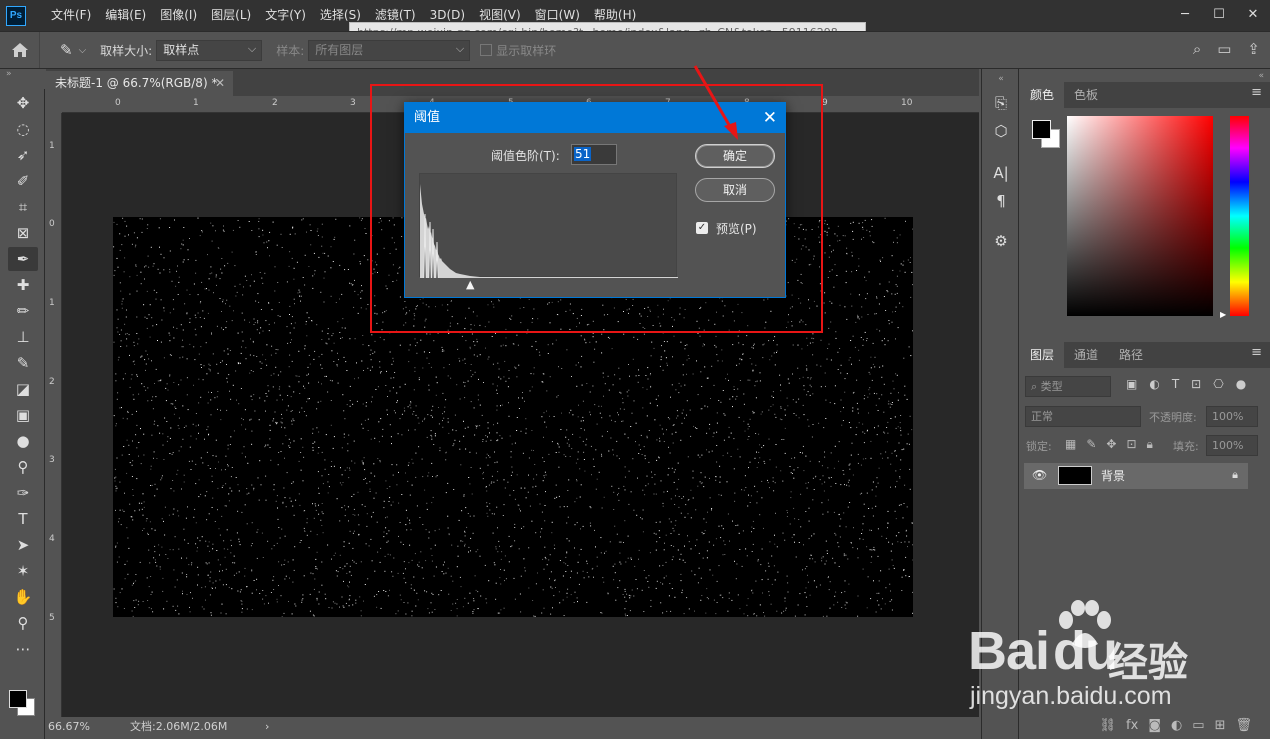  I want to click on tab-layers: 图层, so click(1042, 355).